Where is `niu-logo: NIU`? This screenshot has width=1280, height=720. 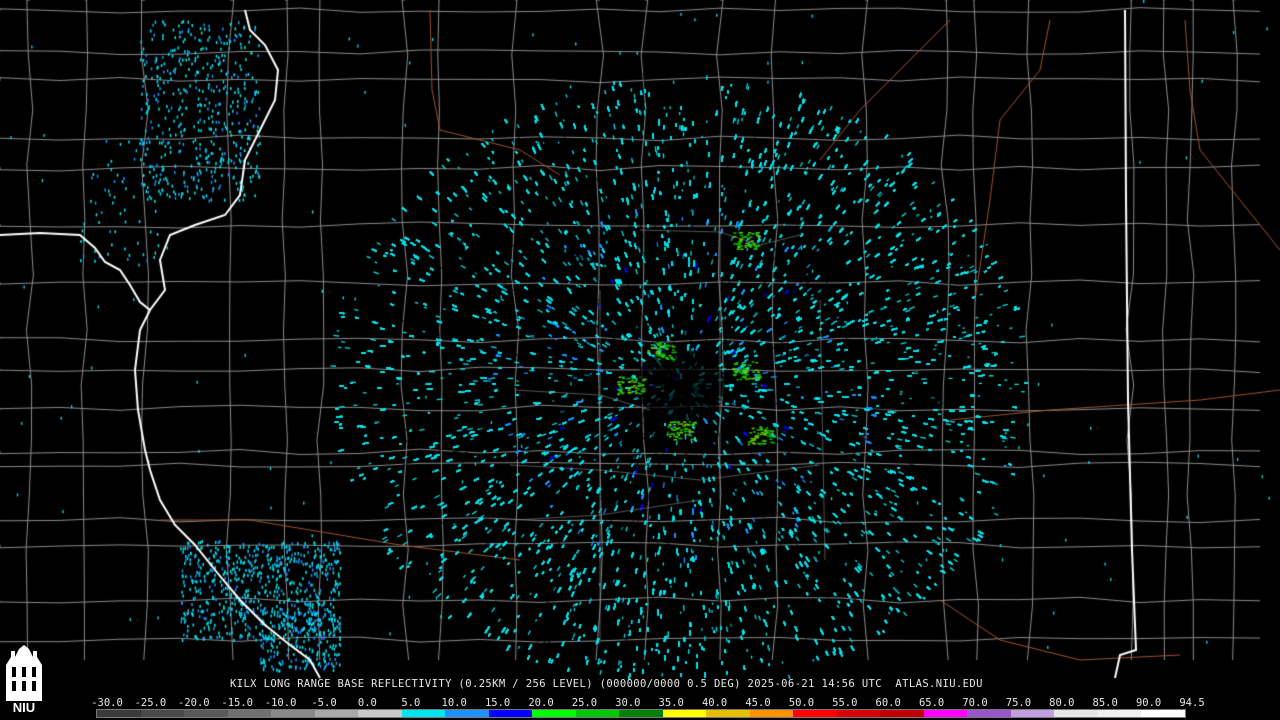 niu-logo: NIU is located at coordinates (24, 681).